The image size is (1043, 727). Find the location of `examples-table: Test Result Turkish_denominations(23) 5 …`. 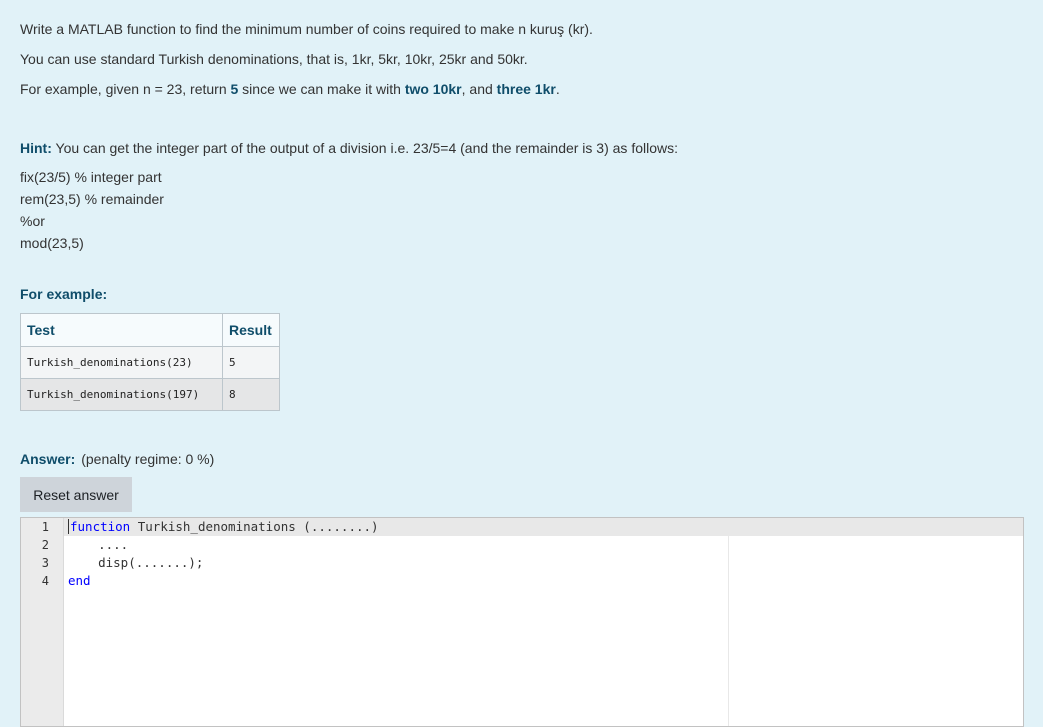

examples-table: Test Result Turkish_denominations(23) 5 … is located at coordinates (150, 362).